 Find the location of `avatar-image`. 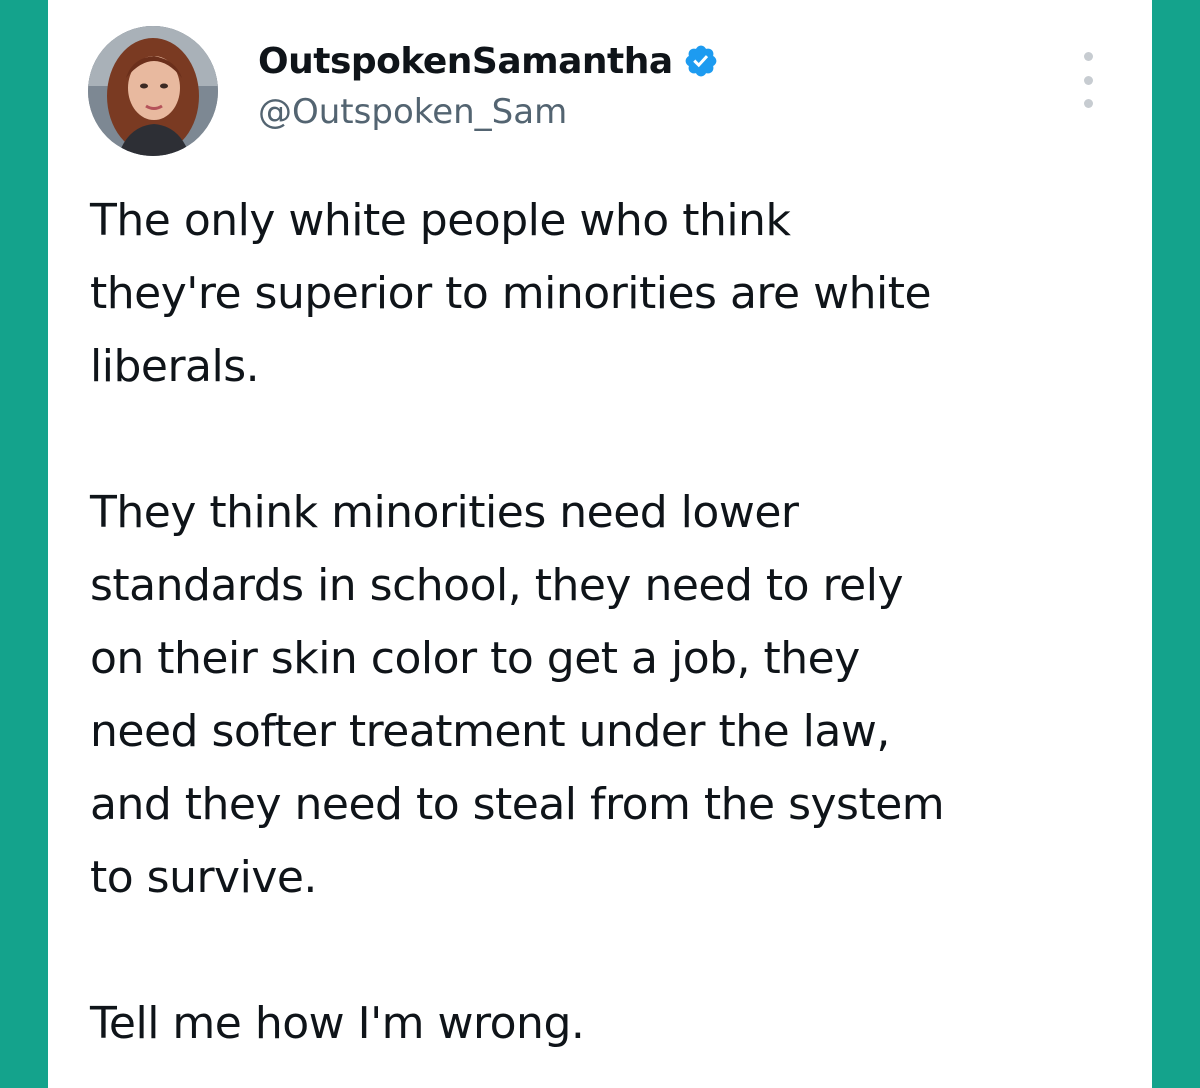

avatar-image is located at coordinates (153, 91).